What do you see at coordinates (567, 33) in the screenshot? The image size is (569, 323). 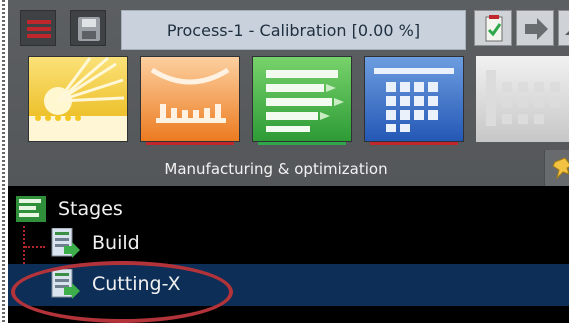 I see `extra-icon` at bounding box center [567, 33].